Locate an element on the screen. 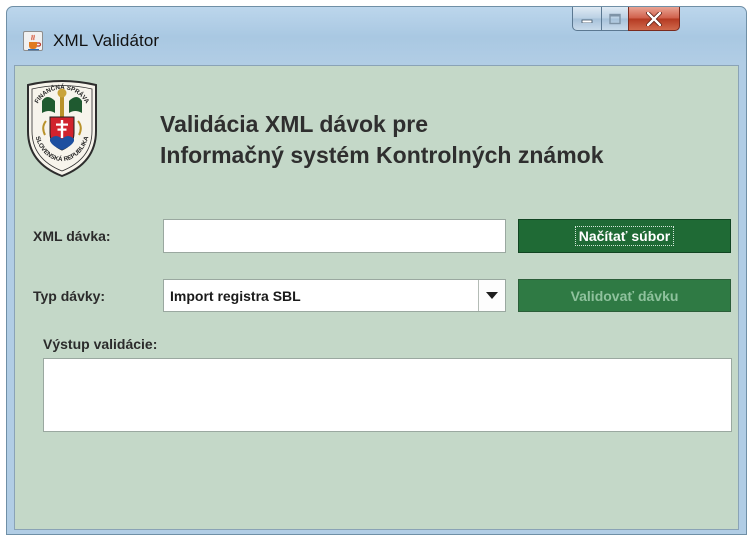 This screenshot has height=535, width=753. minimize-icon is located at coordinates (587, 21).